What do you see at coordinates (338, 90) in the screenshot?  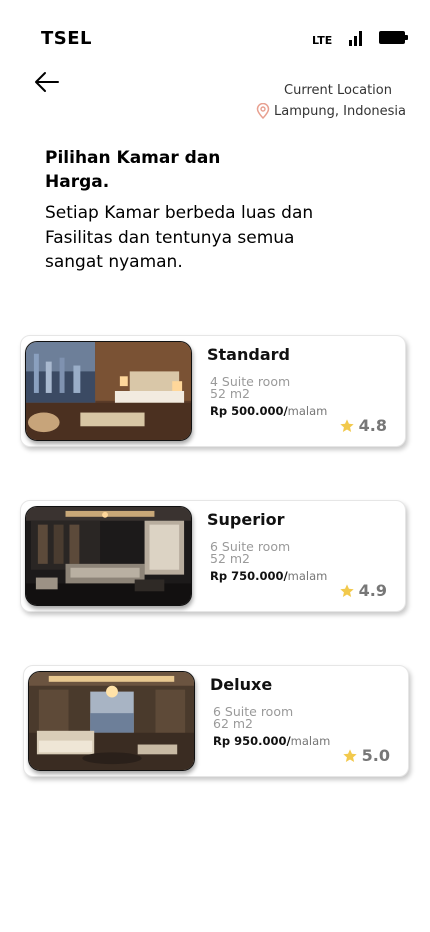 I see `current-location-label: Current Location` at bounding box center [338, 90].